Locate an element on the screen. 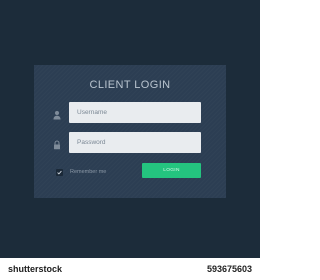  watermark-logo: shutterstock is located at coordinates (35, 269).